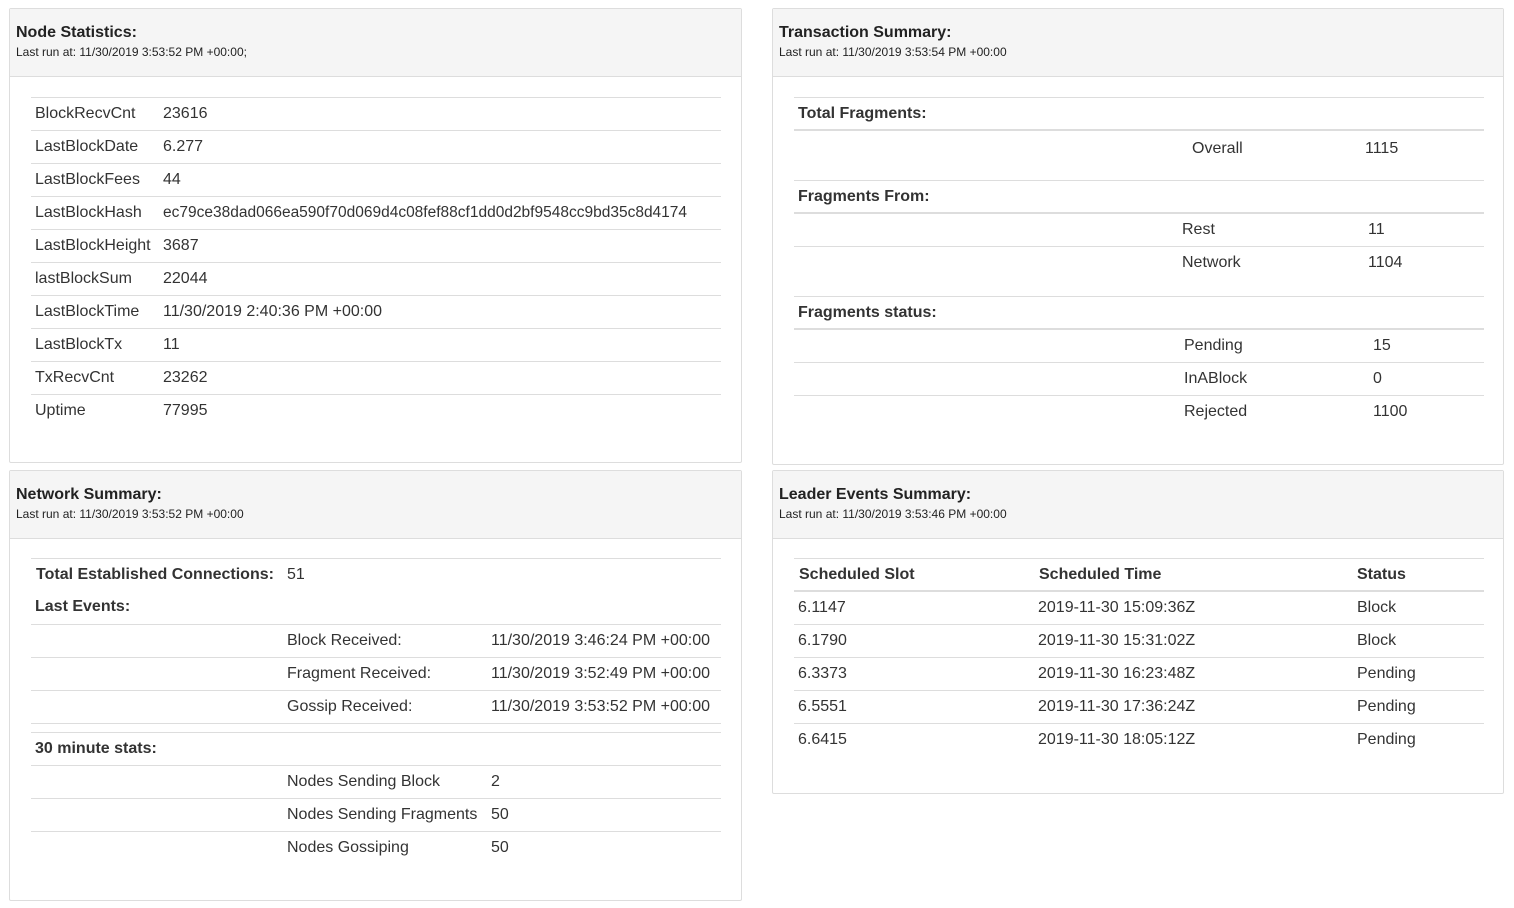 Image resolution: width=1514 pixels, height=908 pixels. What do you see at coordinates (1100, 574) in the screenshot?
I see `column-header-time: Scheduled Time` at bounding box center [1100, 574].